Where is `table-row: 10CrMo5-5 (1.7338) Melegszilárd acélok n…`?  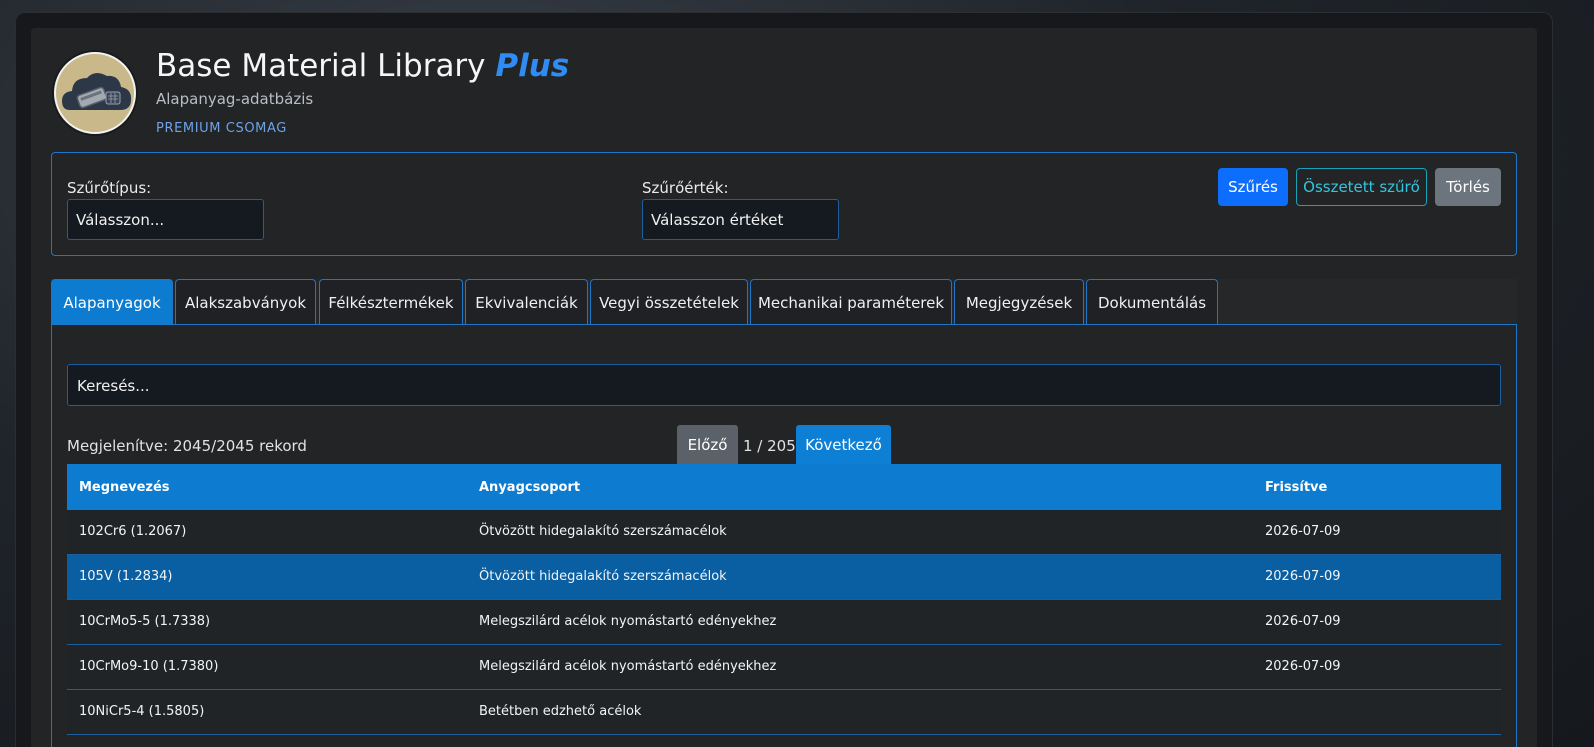
table-row: 10CrMo5-5 (1.7338) Melegszilárd acélok n… is located at coordinates (784, 622).